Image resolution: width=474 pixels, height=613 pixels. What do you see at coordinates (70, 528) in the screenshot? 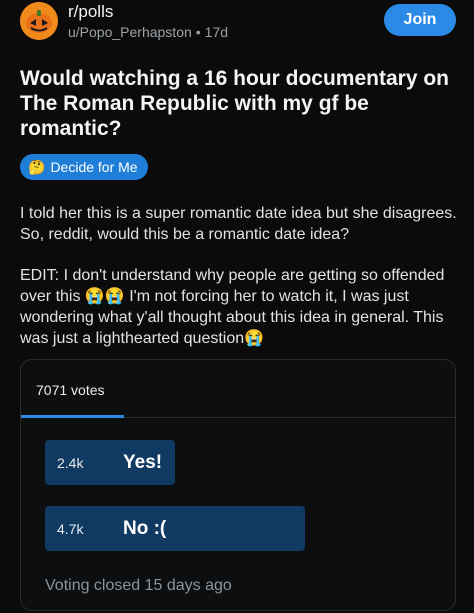
I see `poll-option-count: 4.7k` at bounding box center [70, 528].